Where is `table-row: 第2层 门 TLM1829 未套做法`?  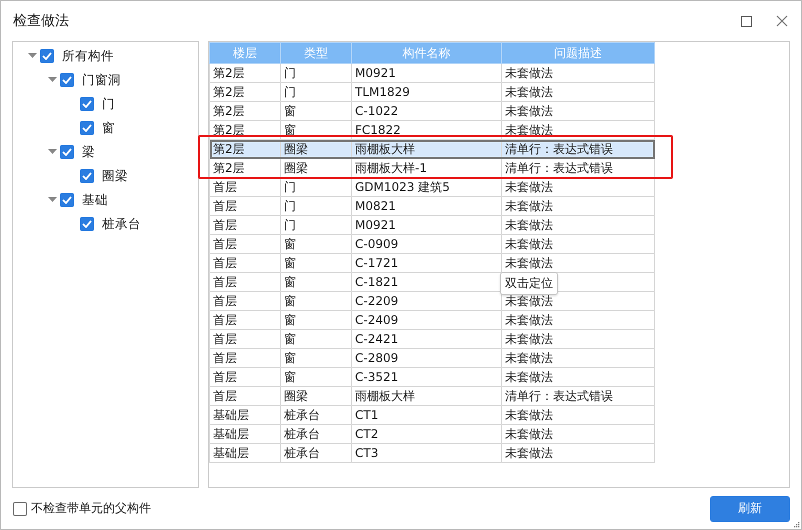
table-row: 第2层 门 TLM1829 未套做法 is located at coordinates (432, 92).